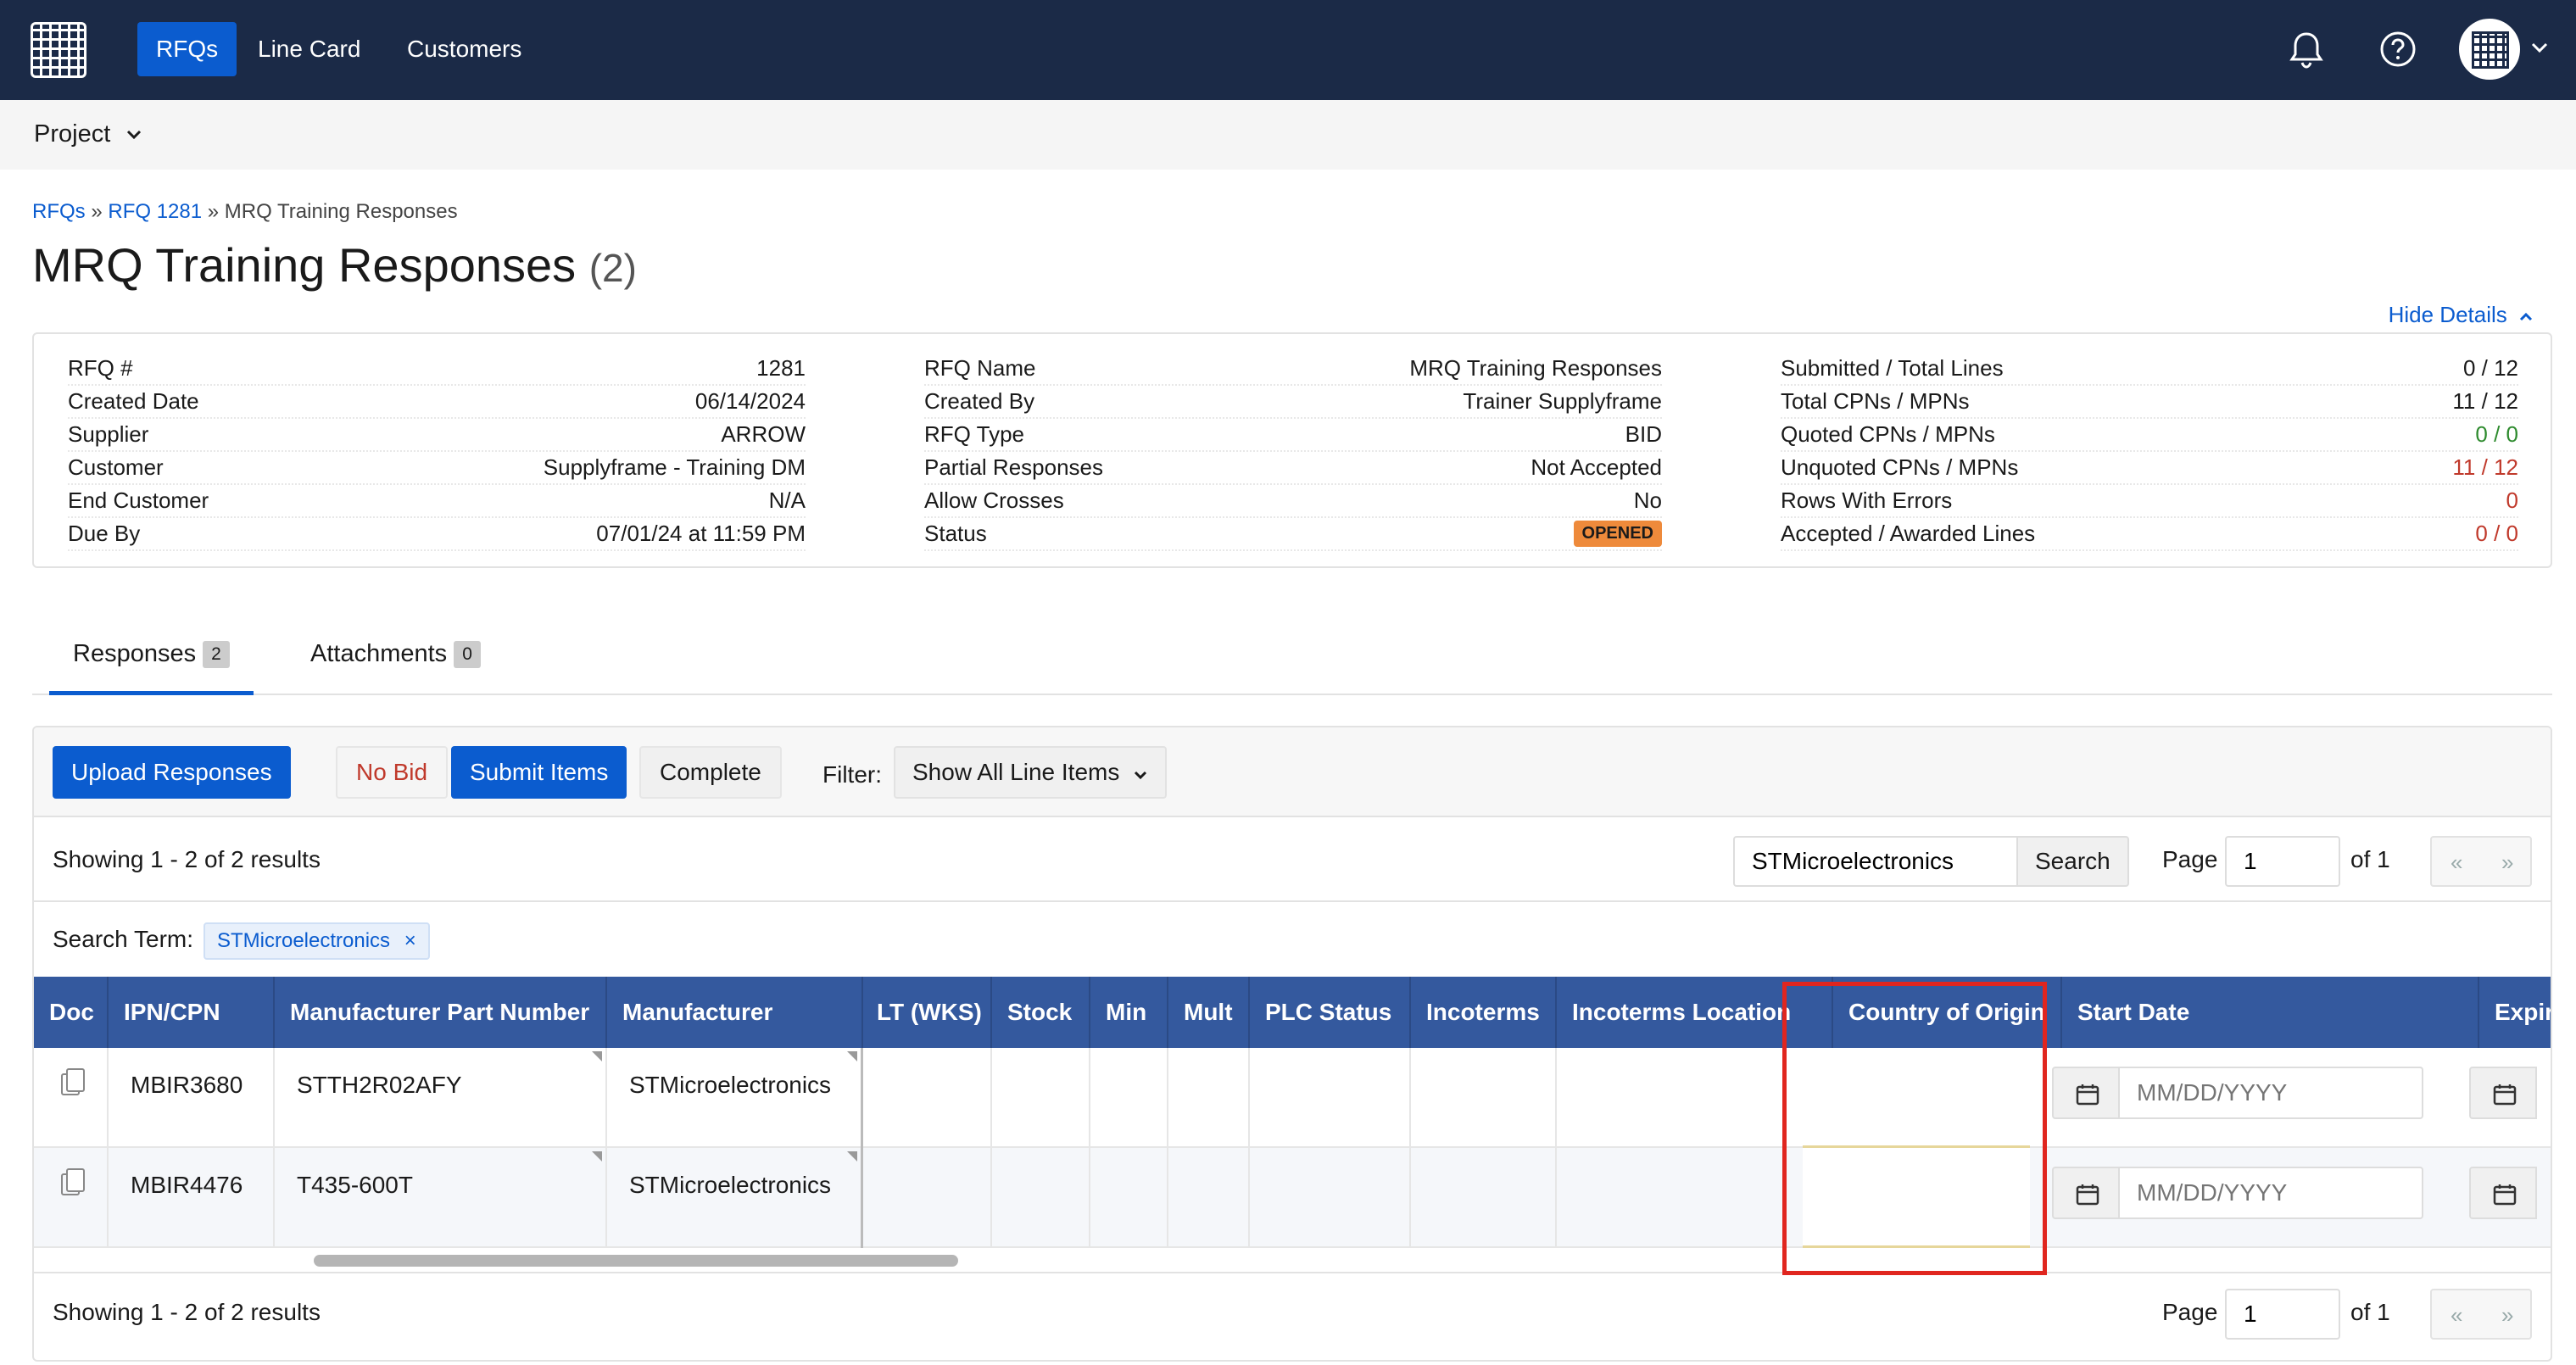 The height and width of the screenshot is (1365, 2576). What do you see at coordinates (317, 941) in the screenshot?
I see `search-term-chip: STMicroelectronics ×` at bounding box center [317, 941].